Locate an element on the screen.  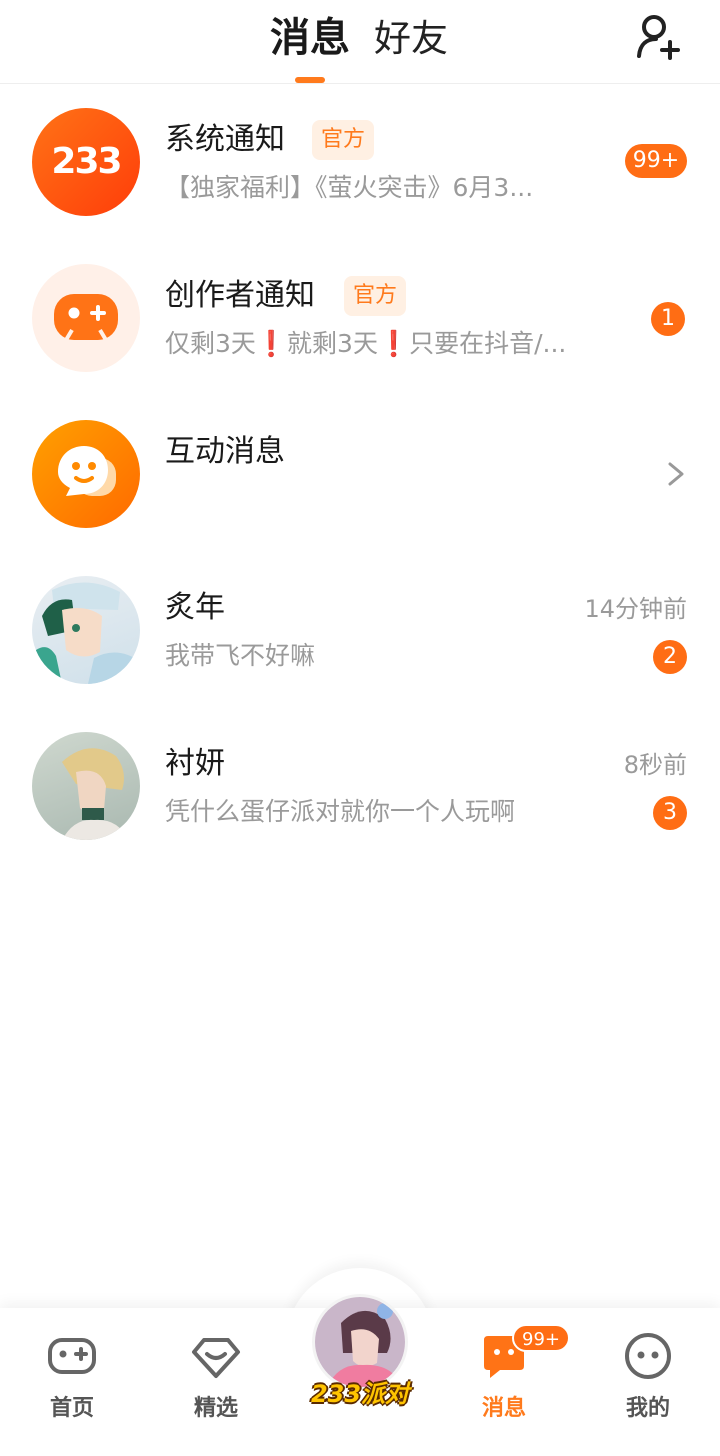
tab-friends: 好友 is located at coordinates (411, 39).